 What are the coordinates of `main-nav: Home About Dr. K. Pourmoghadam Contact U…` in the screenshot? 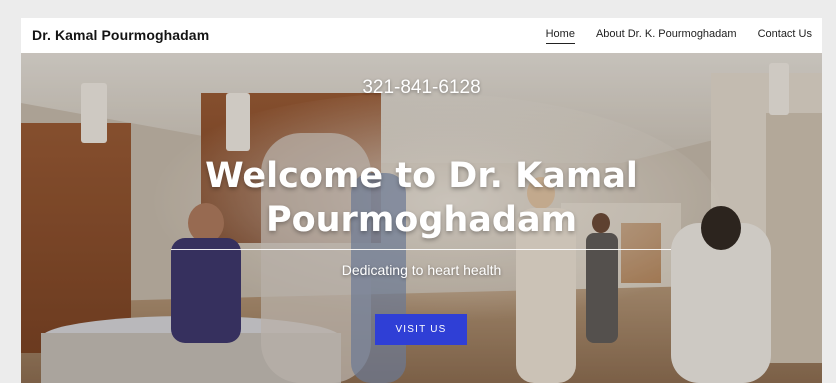 It's located at (668, 36).